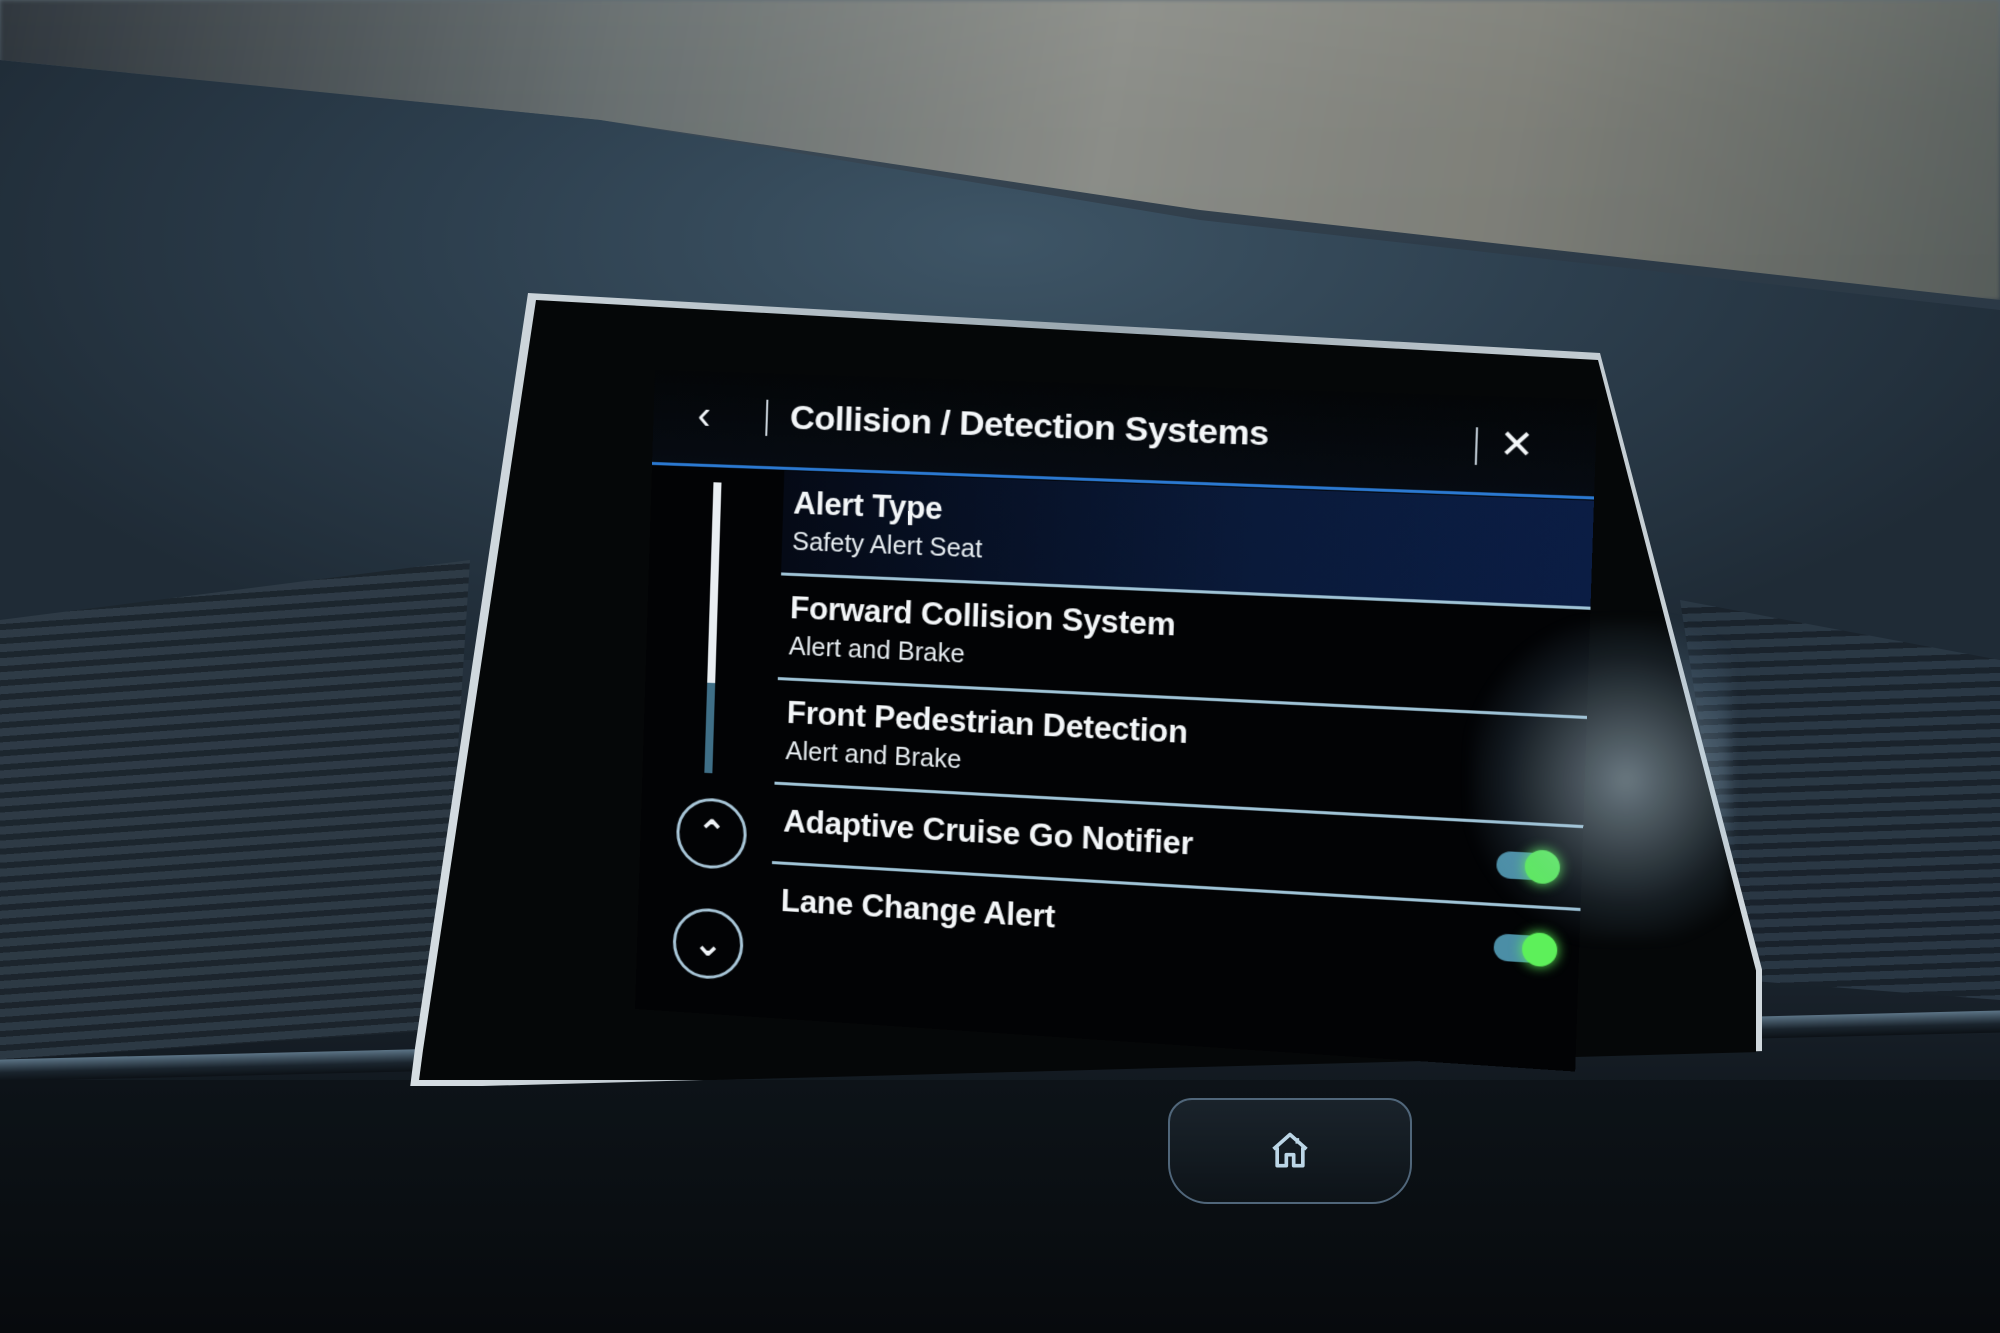  Describe the element at coordinates (235, 810) in the screenshot. I see `air-vent-left` at that location.